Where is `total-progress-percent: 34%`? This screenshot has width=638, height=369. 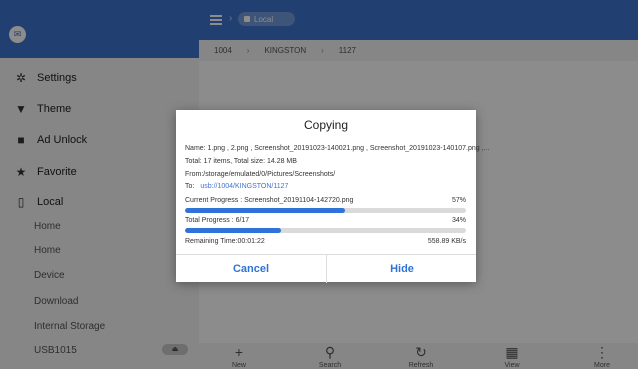
total-progress-percent: 34% is located at coordinates (458, 220).